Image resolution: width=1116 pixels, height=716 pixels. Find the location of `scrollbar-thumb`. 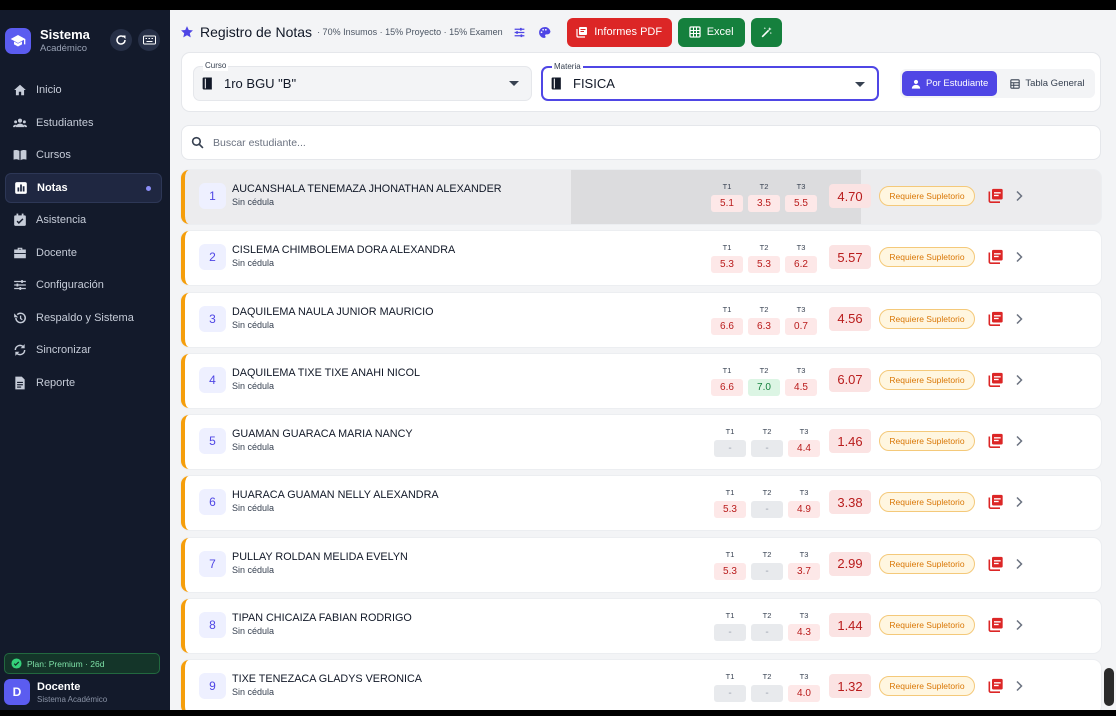

scrollbar-thumb is located at coordinates (1109, 687).